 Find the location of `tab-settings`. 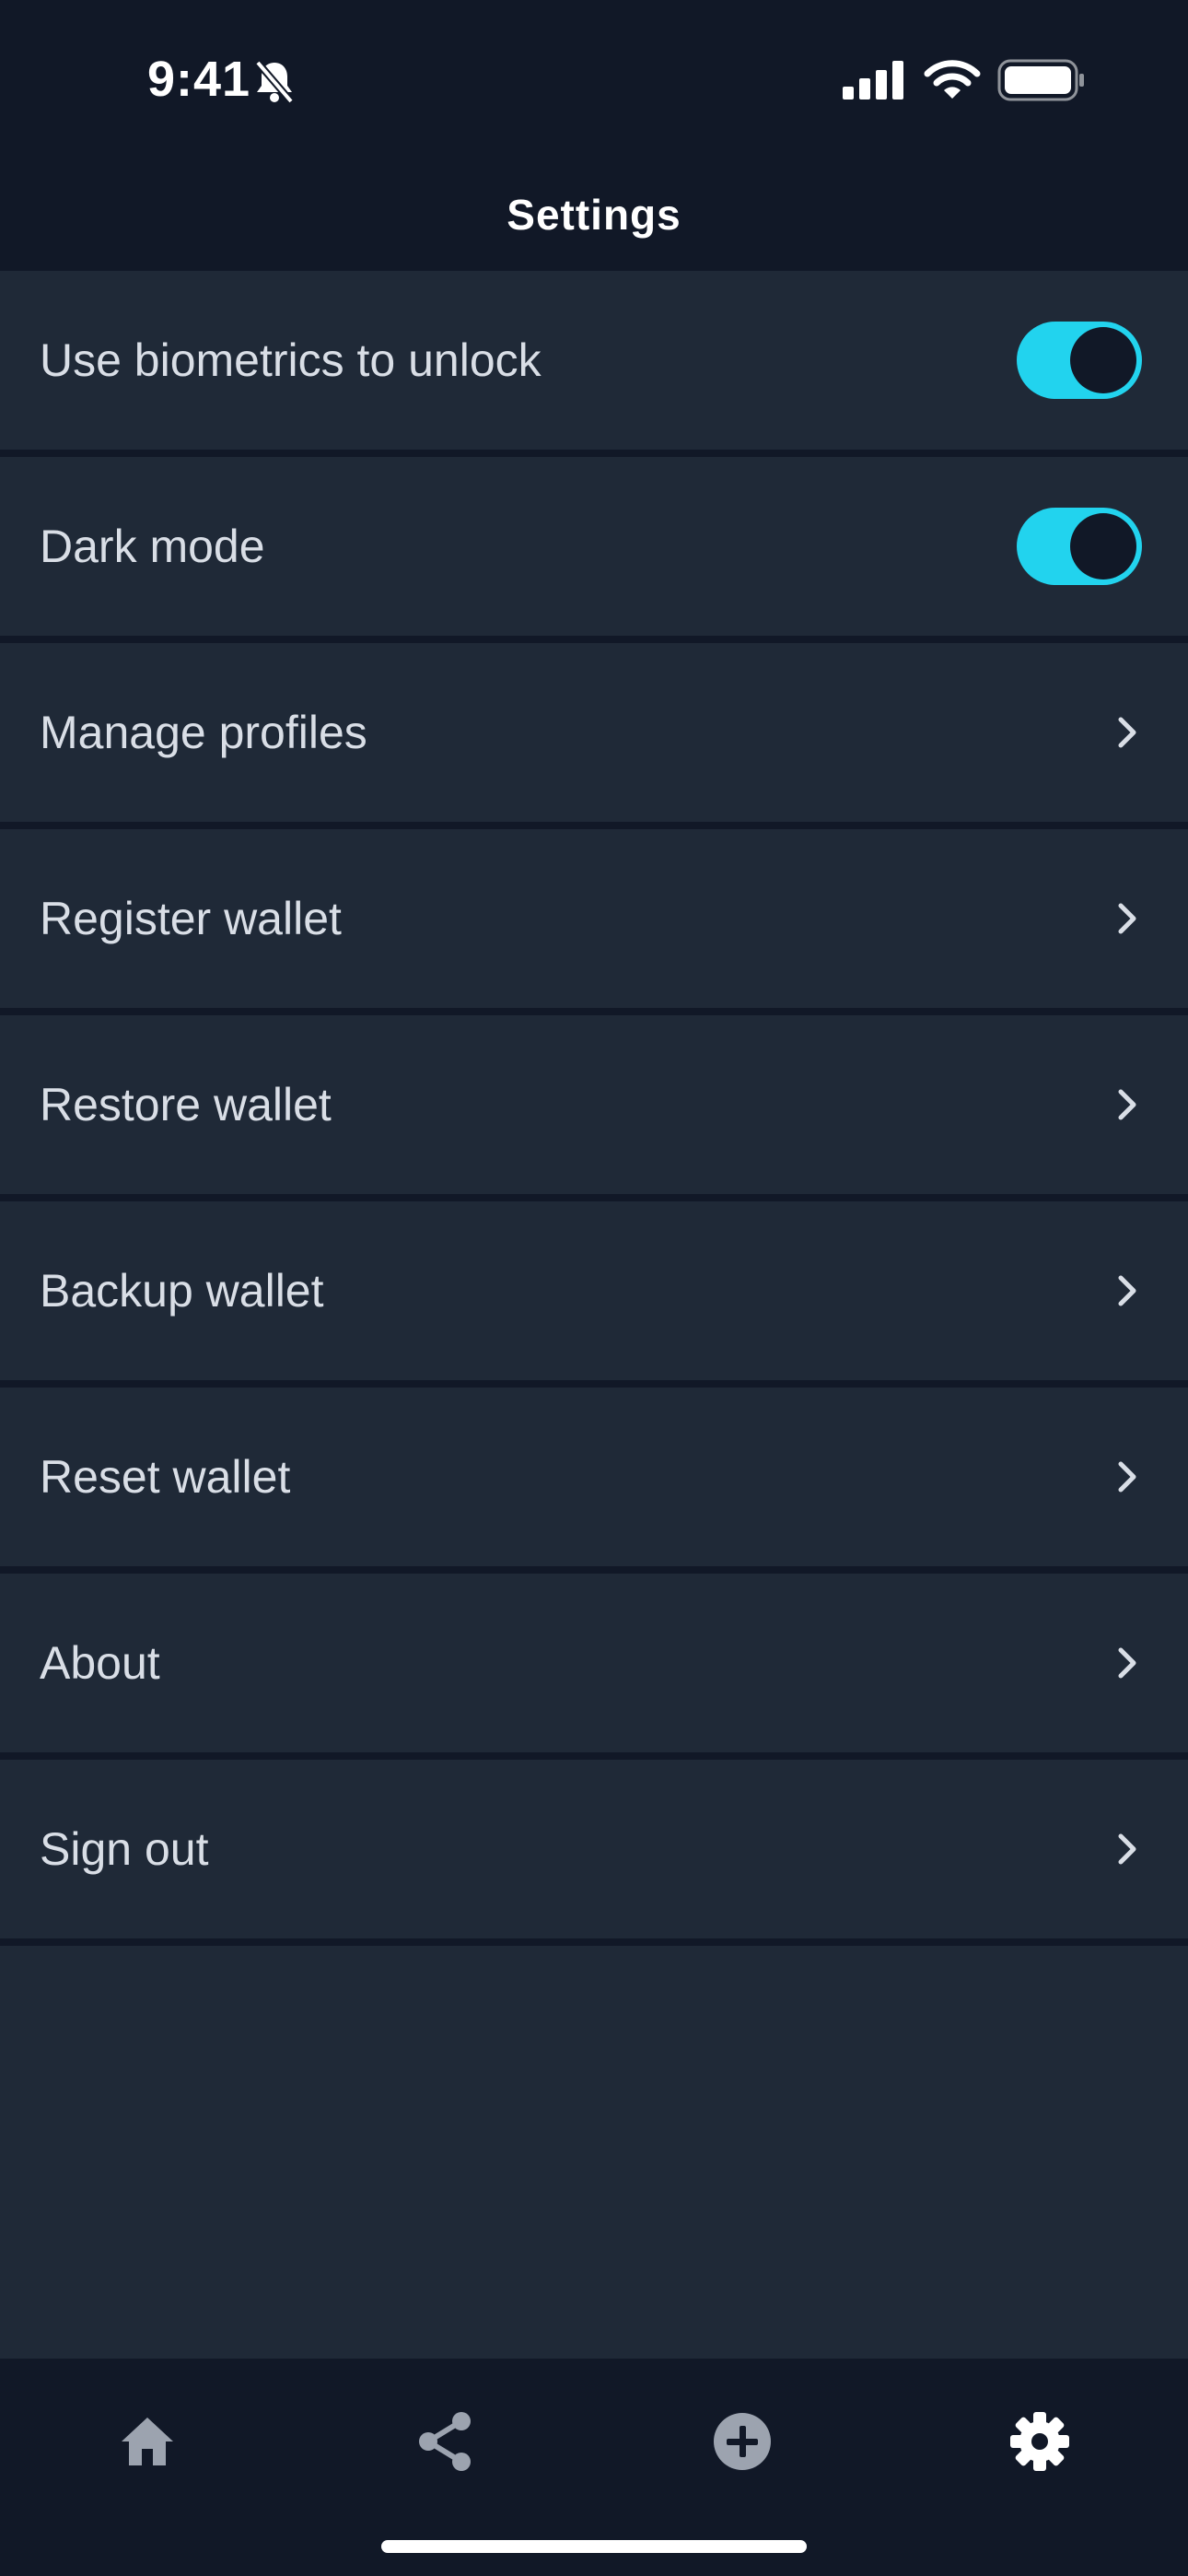

tab-settings is located at coordinates (1040, 2441).